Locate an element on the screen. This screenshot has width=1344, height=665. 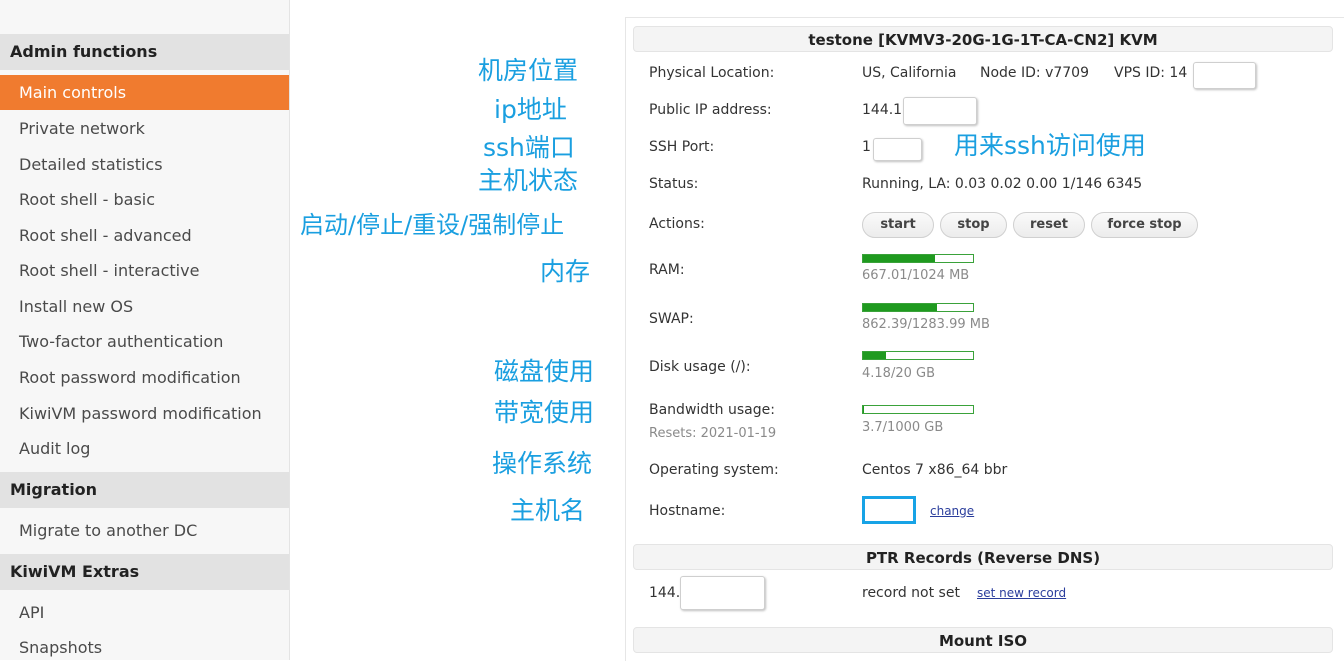
ram-label: RAM: is located at coordinates (667, 270).